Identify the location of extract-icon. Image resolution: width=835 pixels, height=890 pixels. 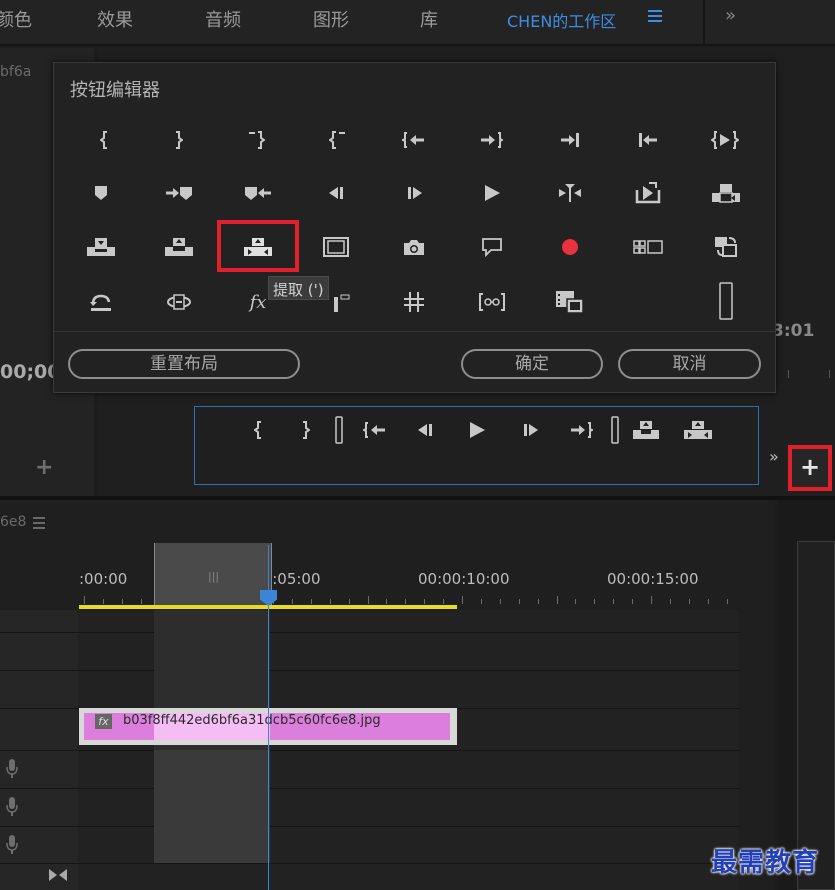
(698, 430).